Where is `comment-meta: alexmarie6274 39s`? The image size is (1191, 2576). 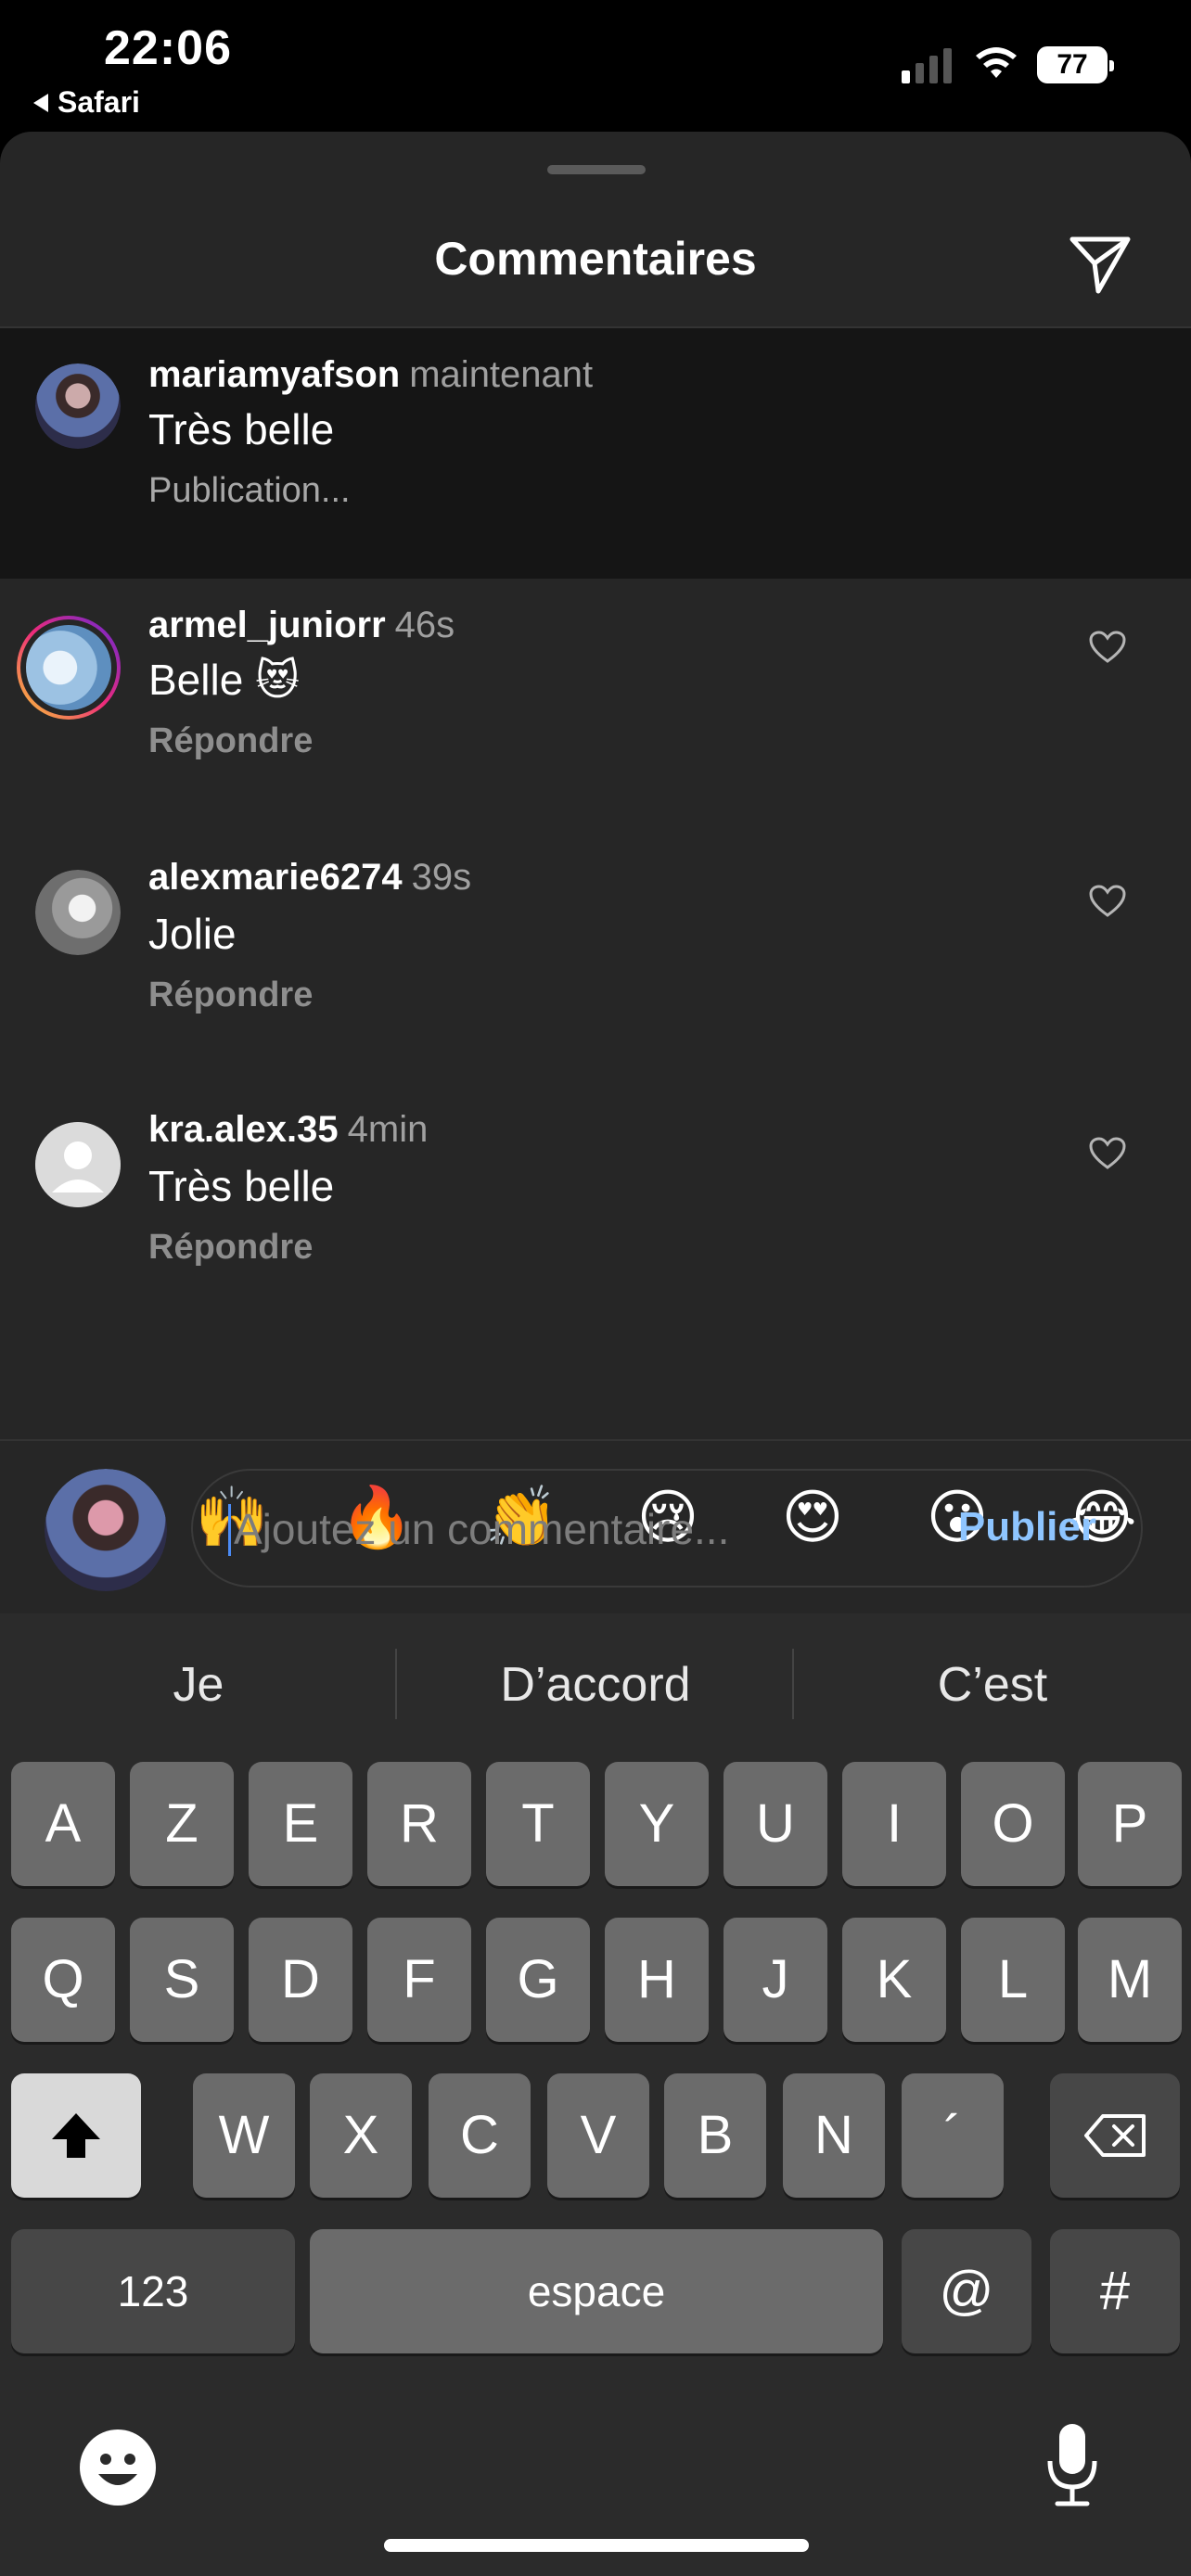 comment-meta: alexmarie6274 39s is located at coordinates (309, 878).